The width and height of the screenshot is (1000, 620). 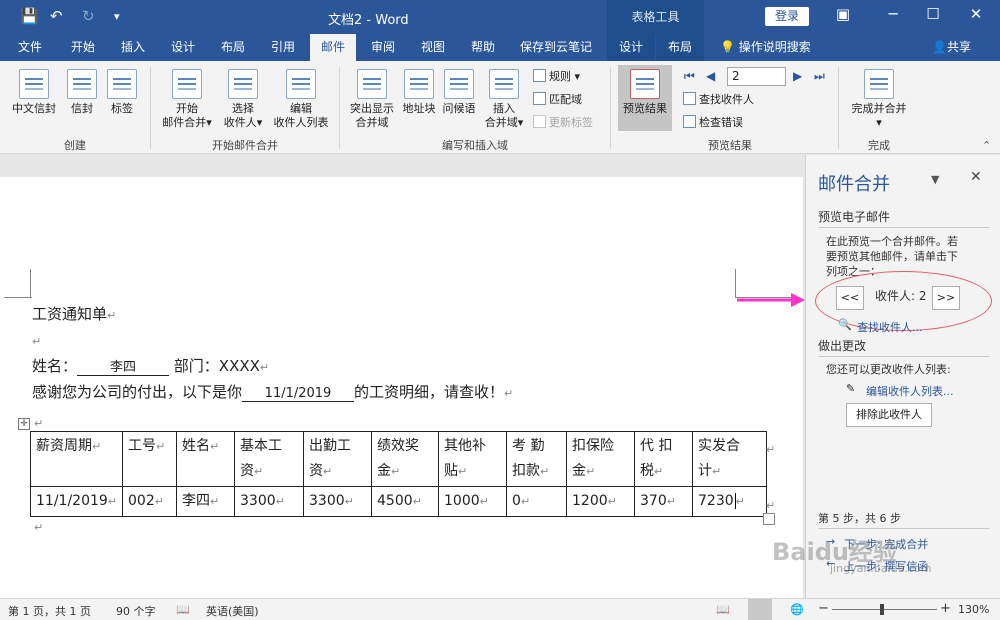 I want to click on maximize-icon: ☐, so click(x=933, y=14).